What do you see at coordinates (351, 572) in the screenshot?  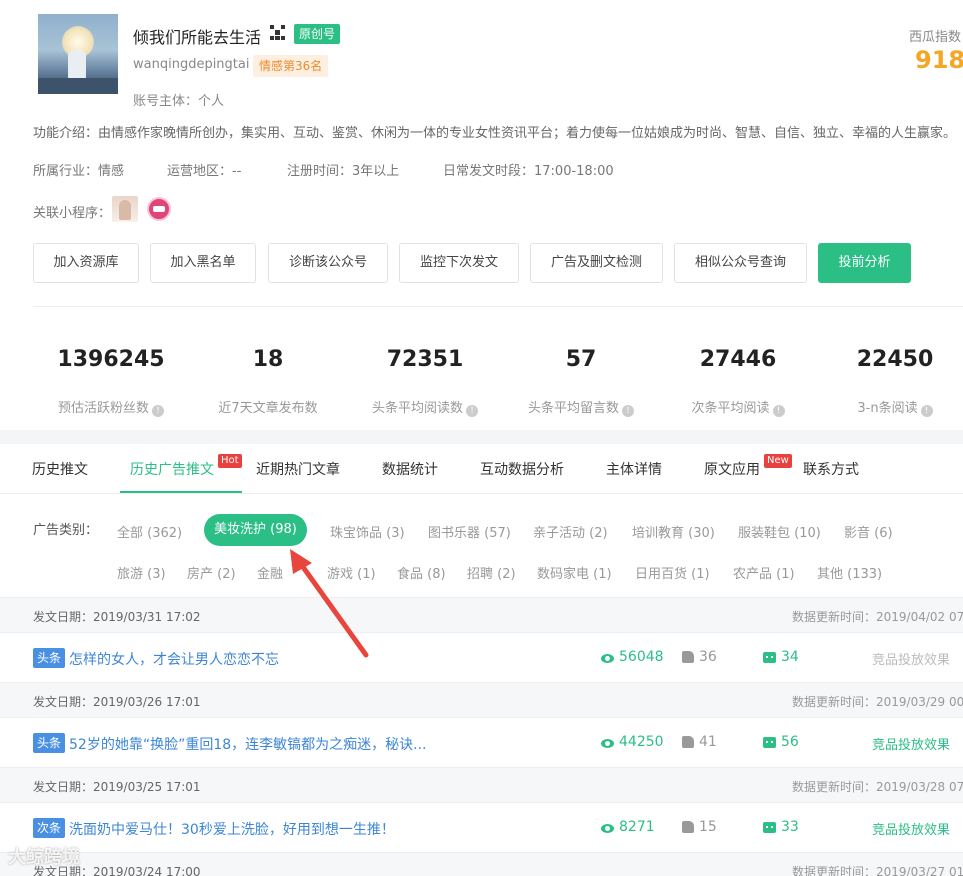 I see `category-games: 游戏 (1)` at bounding box center [351, 572].